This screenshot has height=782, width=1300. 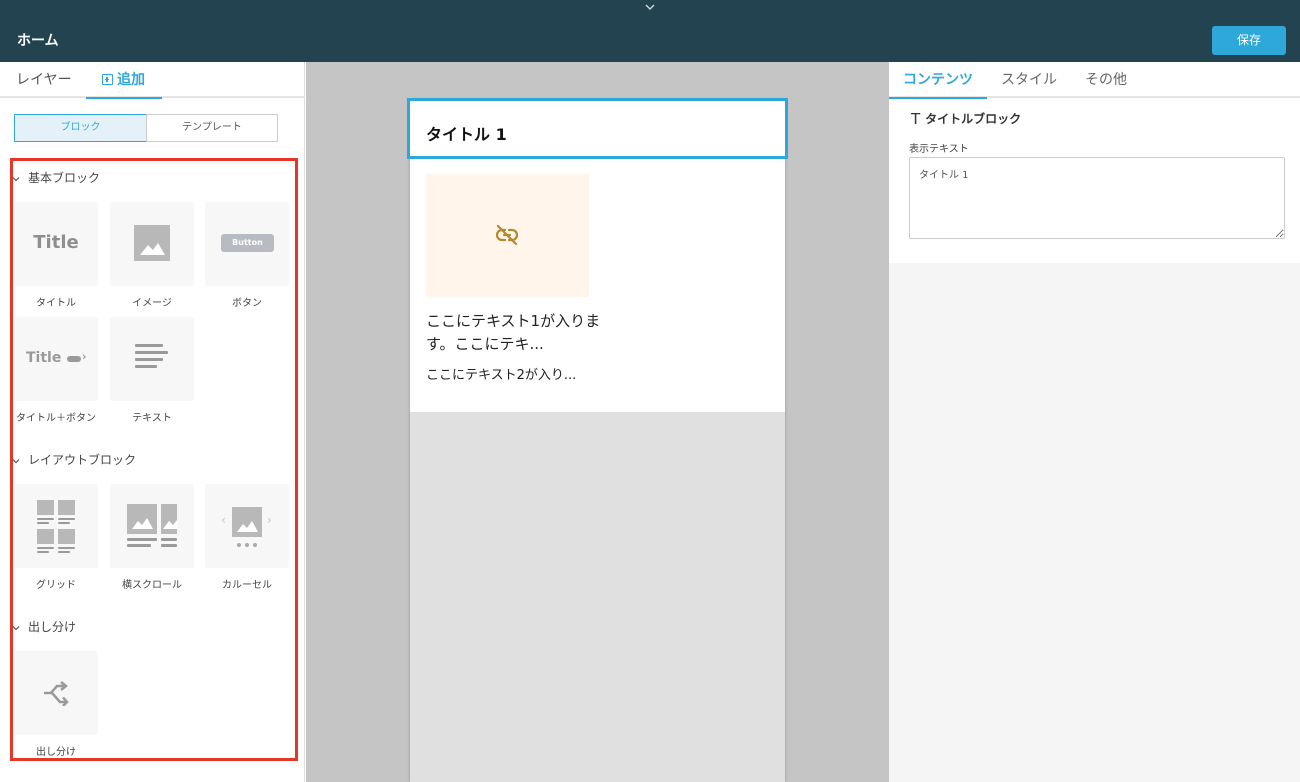 I want to click on section-basic-blocks: 基本ブロック, so click(x=56, y=177).